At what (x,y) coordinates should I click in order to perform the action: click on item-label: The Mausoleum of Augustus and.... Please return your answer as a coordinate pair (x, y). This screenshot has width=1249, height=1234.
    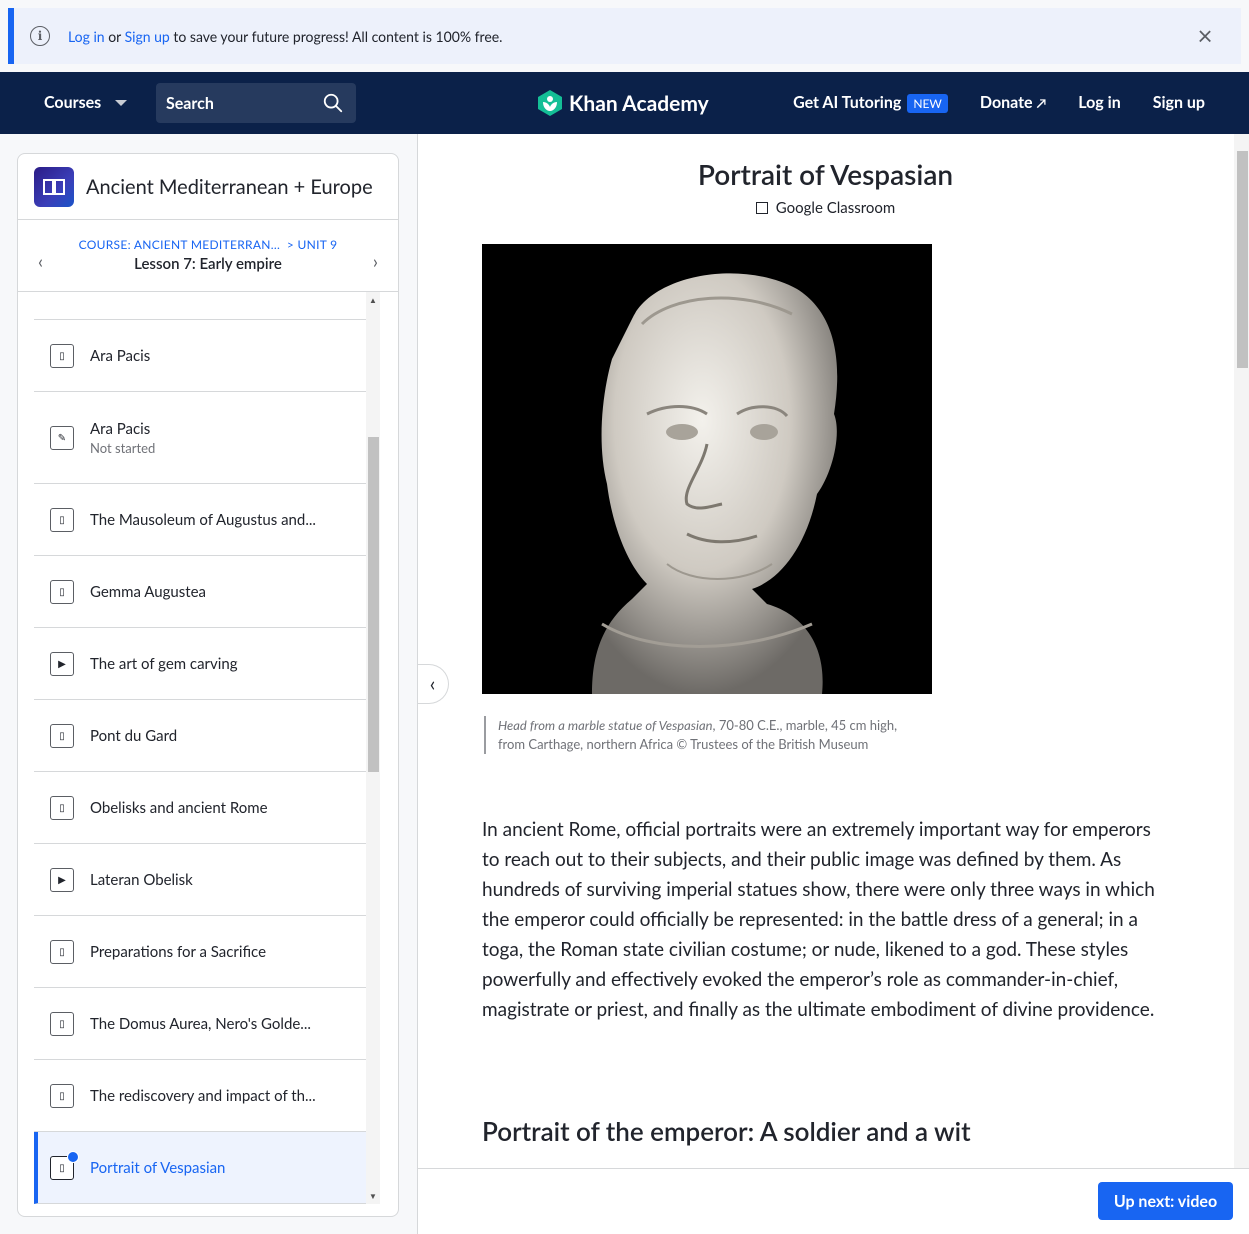
    Looking at the image, I should click on (203, 519).